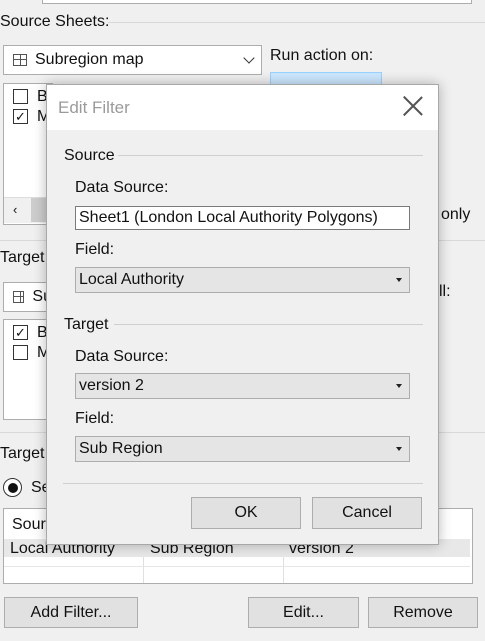 Image resolution: width=485 pixels, height=641 pixels. Describe the element at coordinates (89, 155) in the screenshot. I see `source-group-label: Source` at that location.